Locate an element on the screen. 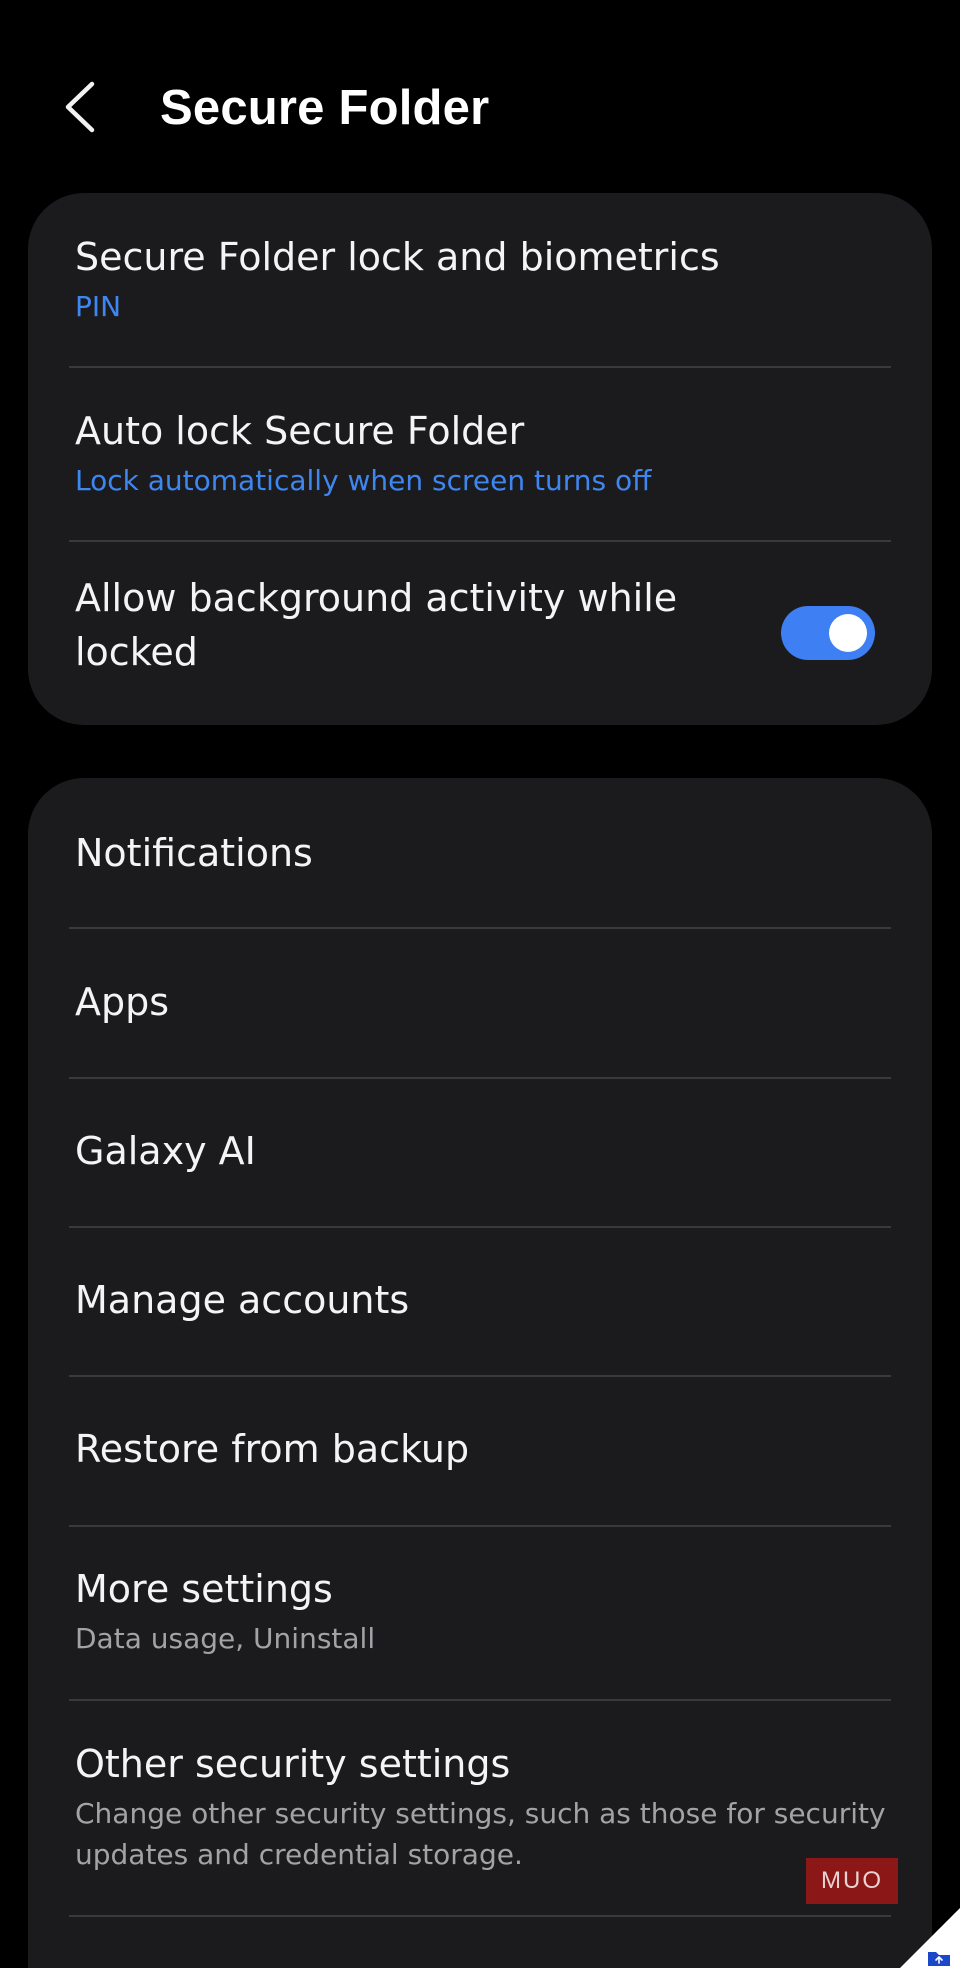 This screenshot has width=960, height=1968. manage-accounts-item: Manage accounts is located at coordinates (480, 1302).